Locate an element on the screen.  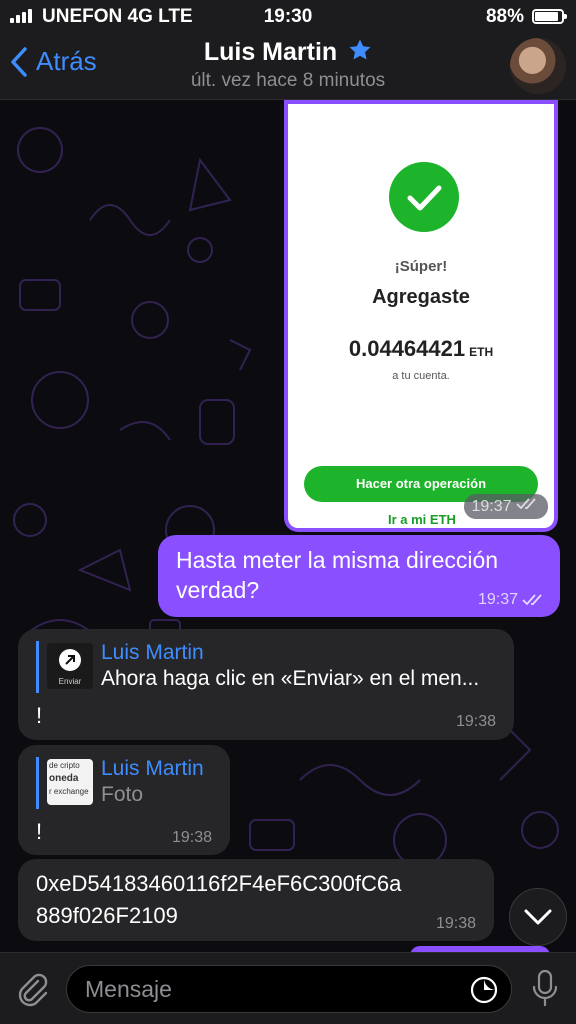
sticker-button is located at coordinates (484, 992).